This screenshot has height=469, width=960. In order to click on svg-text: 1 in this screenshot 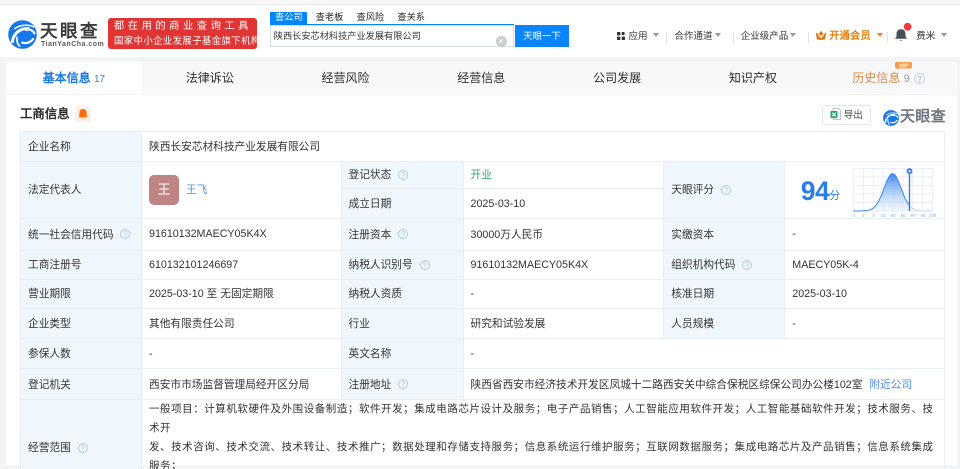, I will do `click(864, 215)`.